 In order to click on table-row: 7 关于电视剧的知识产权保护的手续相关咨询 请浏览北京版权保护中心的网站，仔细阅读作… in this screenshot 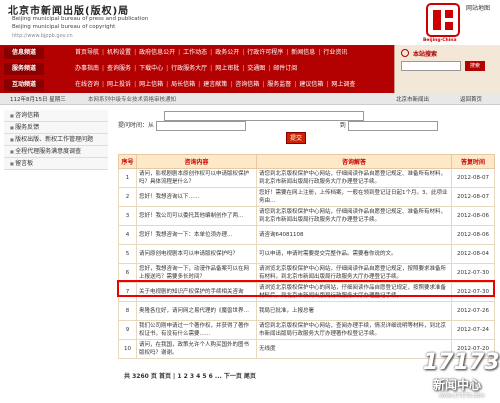, I will do `click(306, 292)`.